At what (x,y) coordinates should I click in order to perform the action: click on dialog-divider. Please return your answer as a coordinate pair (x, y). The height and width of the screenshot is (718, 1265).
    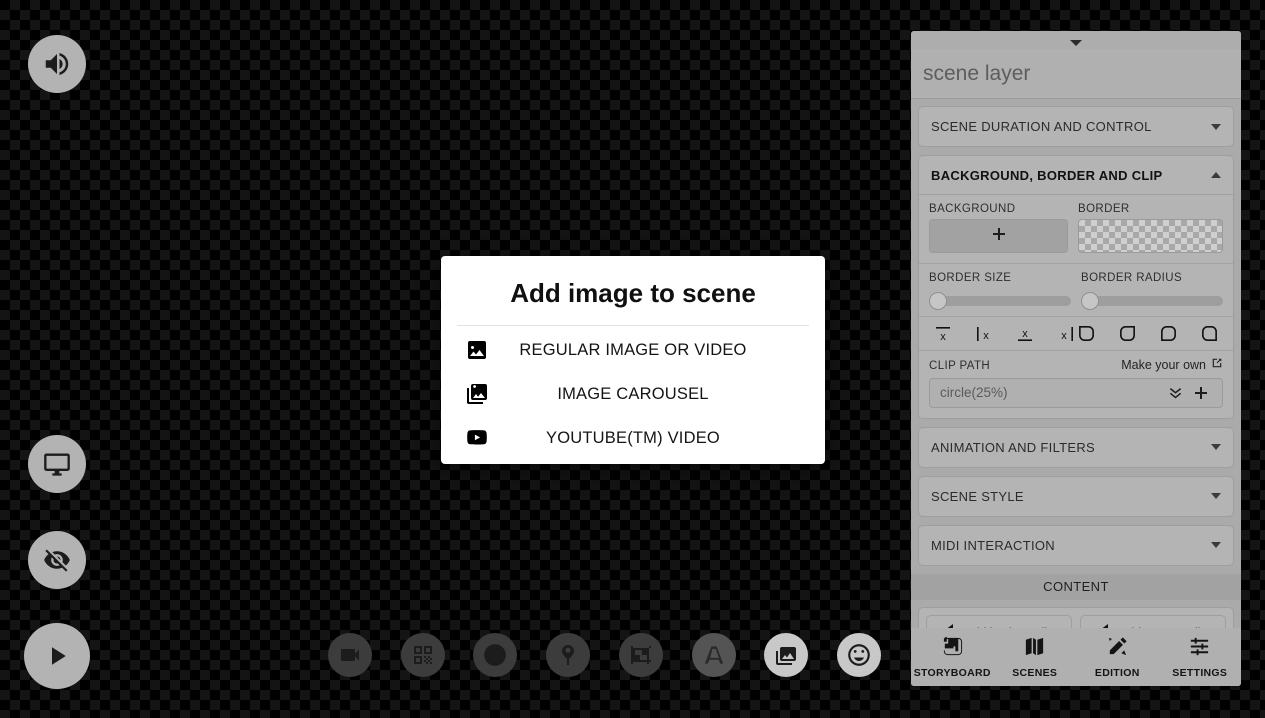
    Looking at the image, I should click on (633, 325).